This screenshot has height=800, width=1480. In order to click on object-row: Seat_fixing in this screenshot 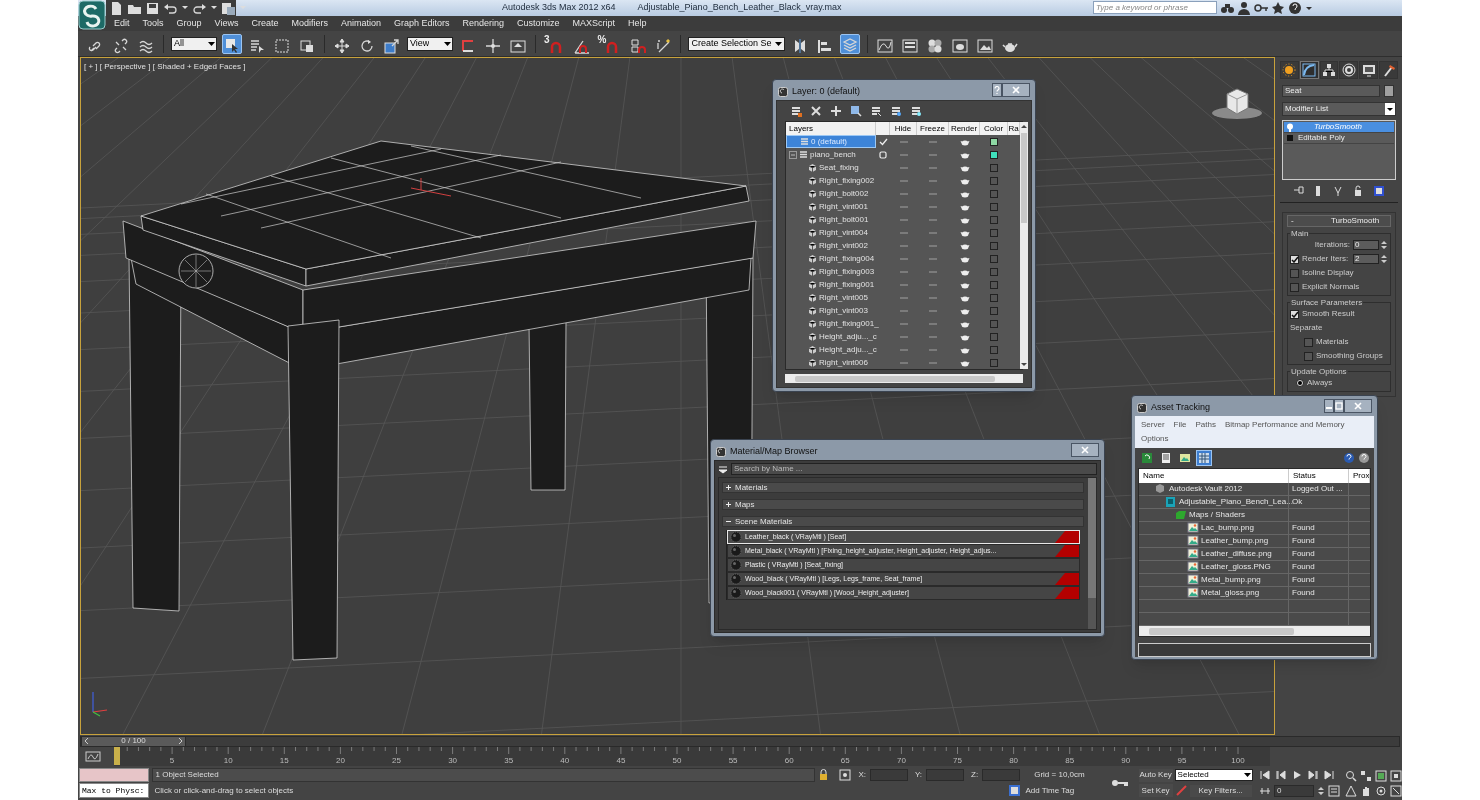, I will do `click(831, 167)`.